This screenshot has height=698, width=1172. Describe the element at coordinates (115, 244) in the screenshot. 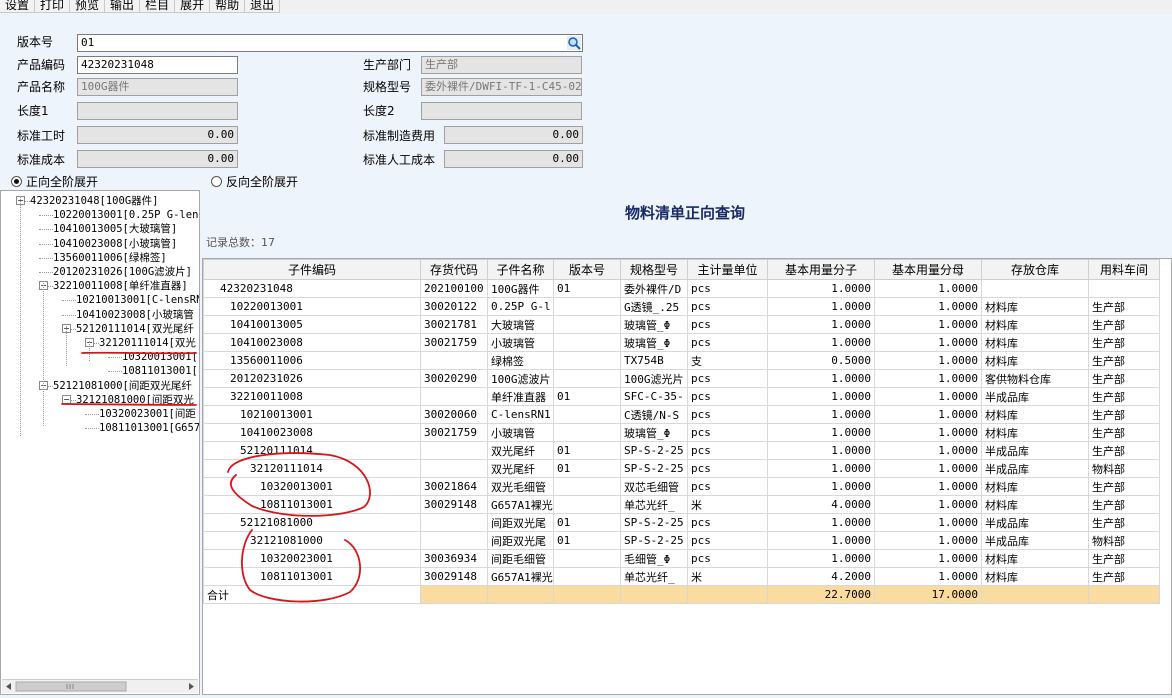

I see `tree-node: 10410023008[小玻璃管]` at that location.